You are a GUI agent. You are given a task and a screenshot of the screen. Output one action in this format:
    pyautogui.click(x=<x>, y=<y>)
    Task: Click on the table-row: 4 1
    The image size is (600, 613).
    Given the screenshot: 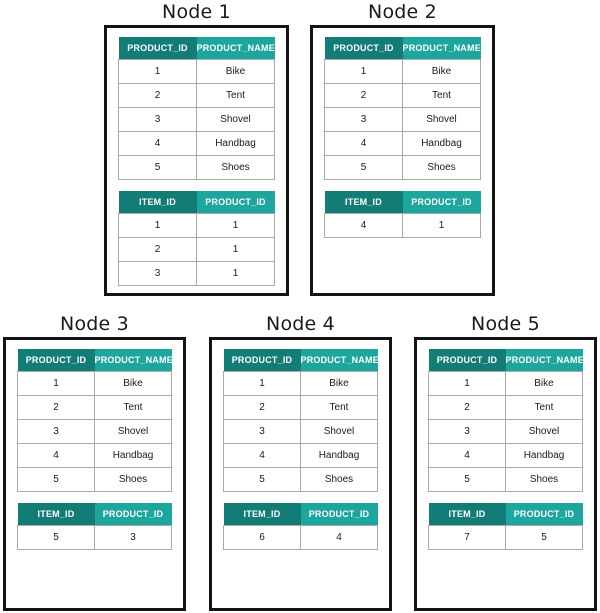 What is the action you would take?
    pyautogui.click(x=402, y=225)
    